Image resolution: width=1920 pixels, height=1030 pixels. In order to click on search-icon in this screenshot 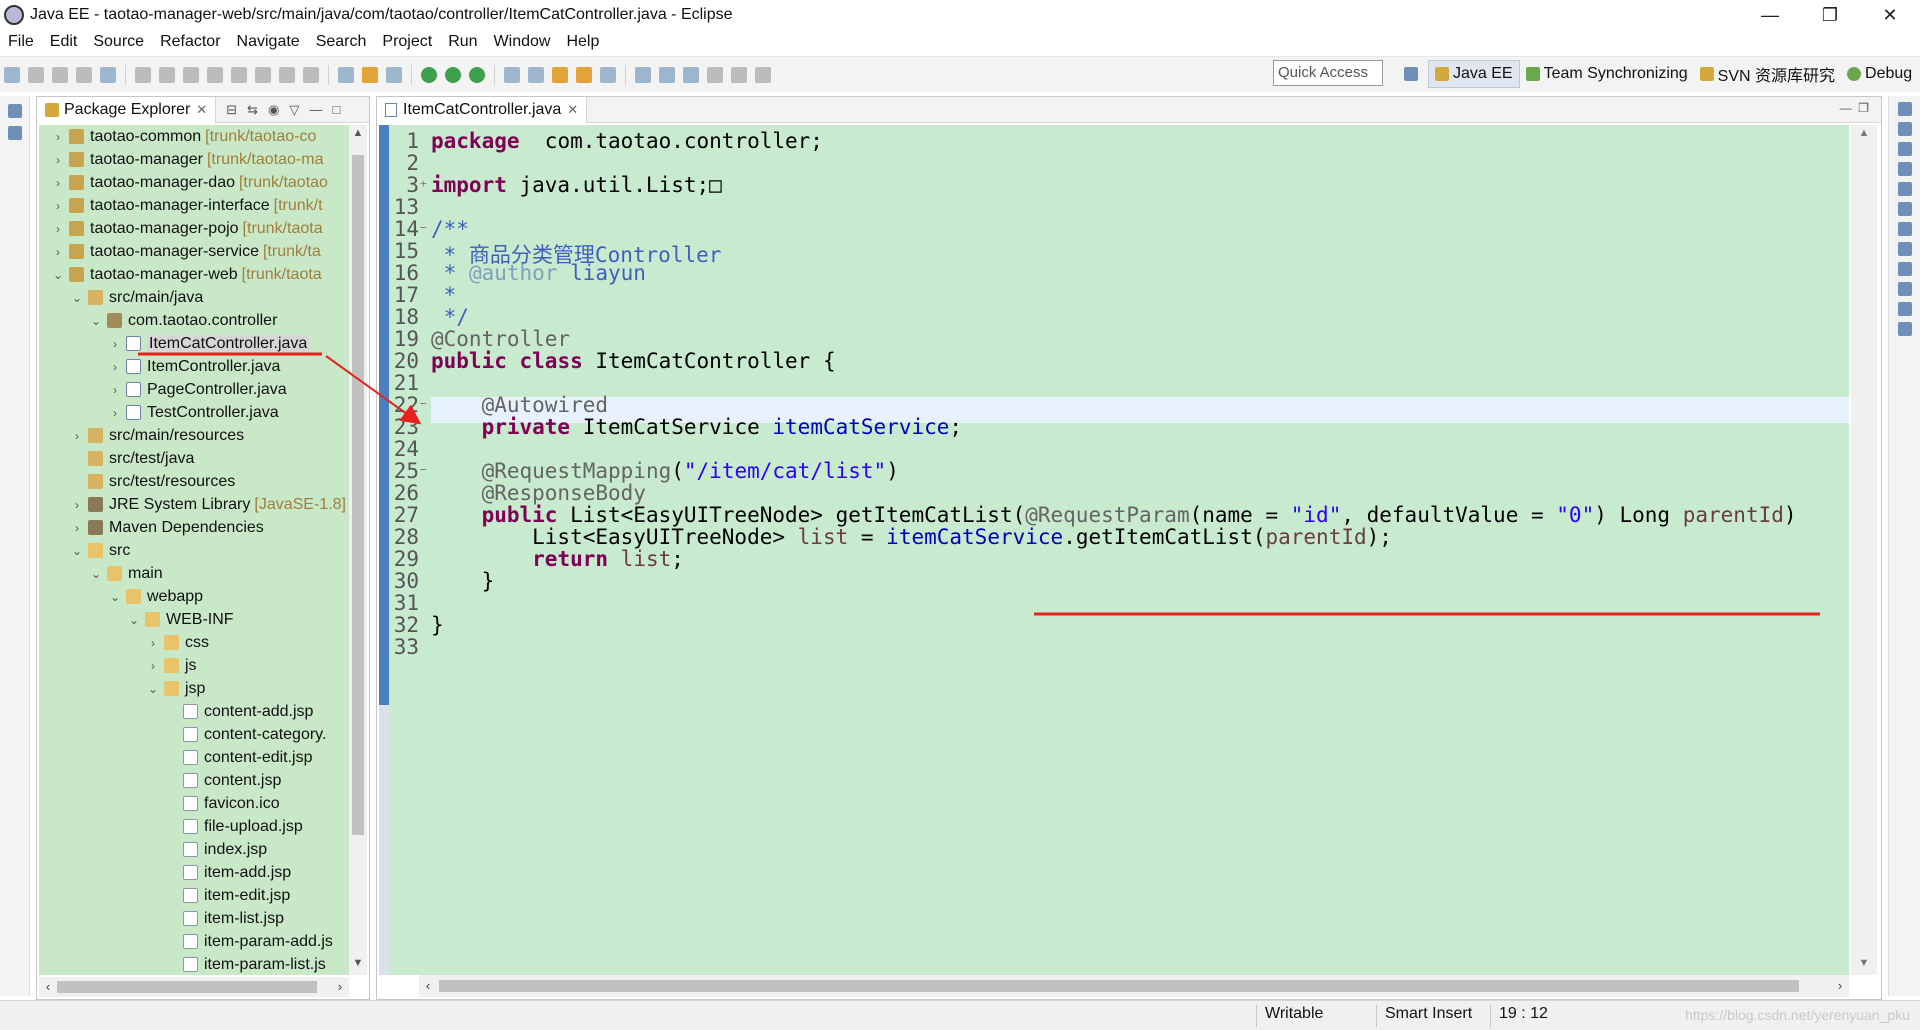, I will do `click(608, 74)`.